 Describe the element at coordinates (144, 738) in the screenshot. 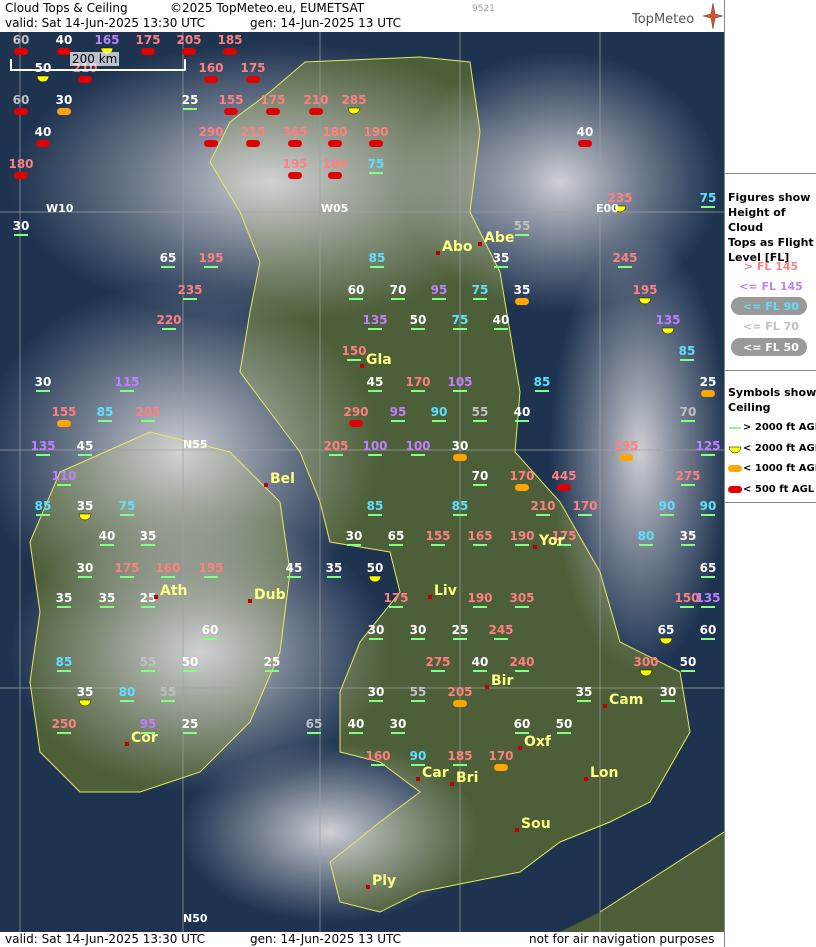

I see `city-label: Cor` at that location.